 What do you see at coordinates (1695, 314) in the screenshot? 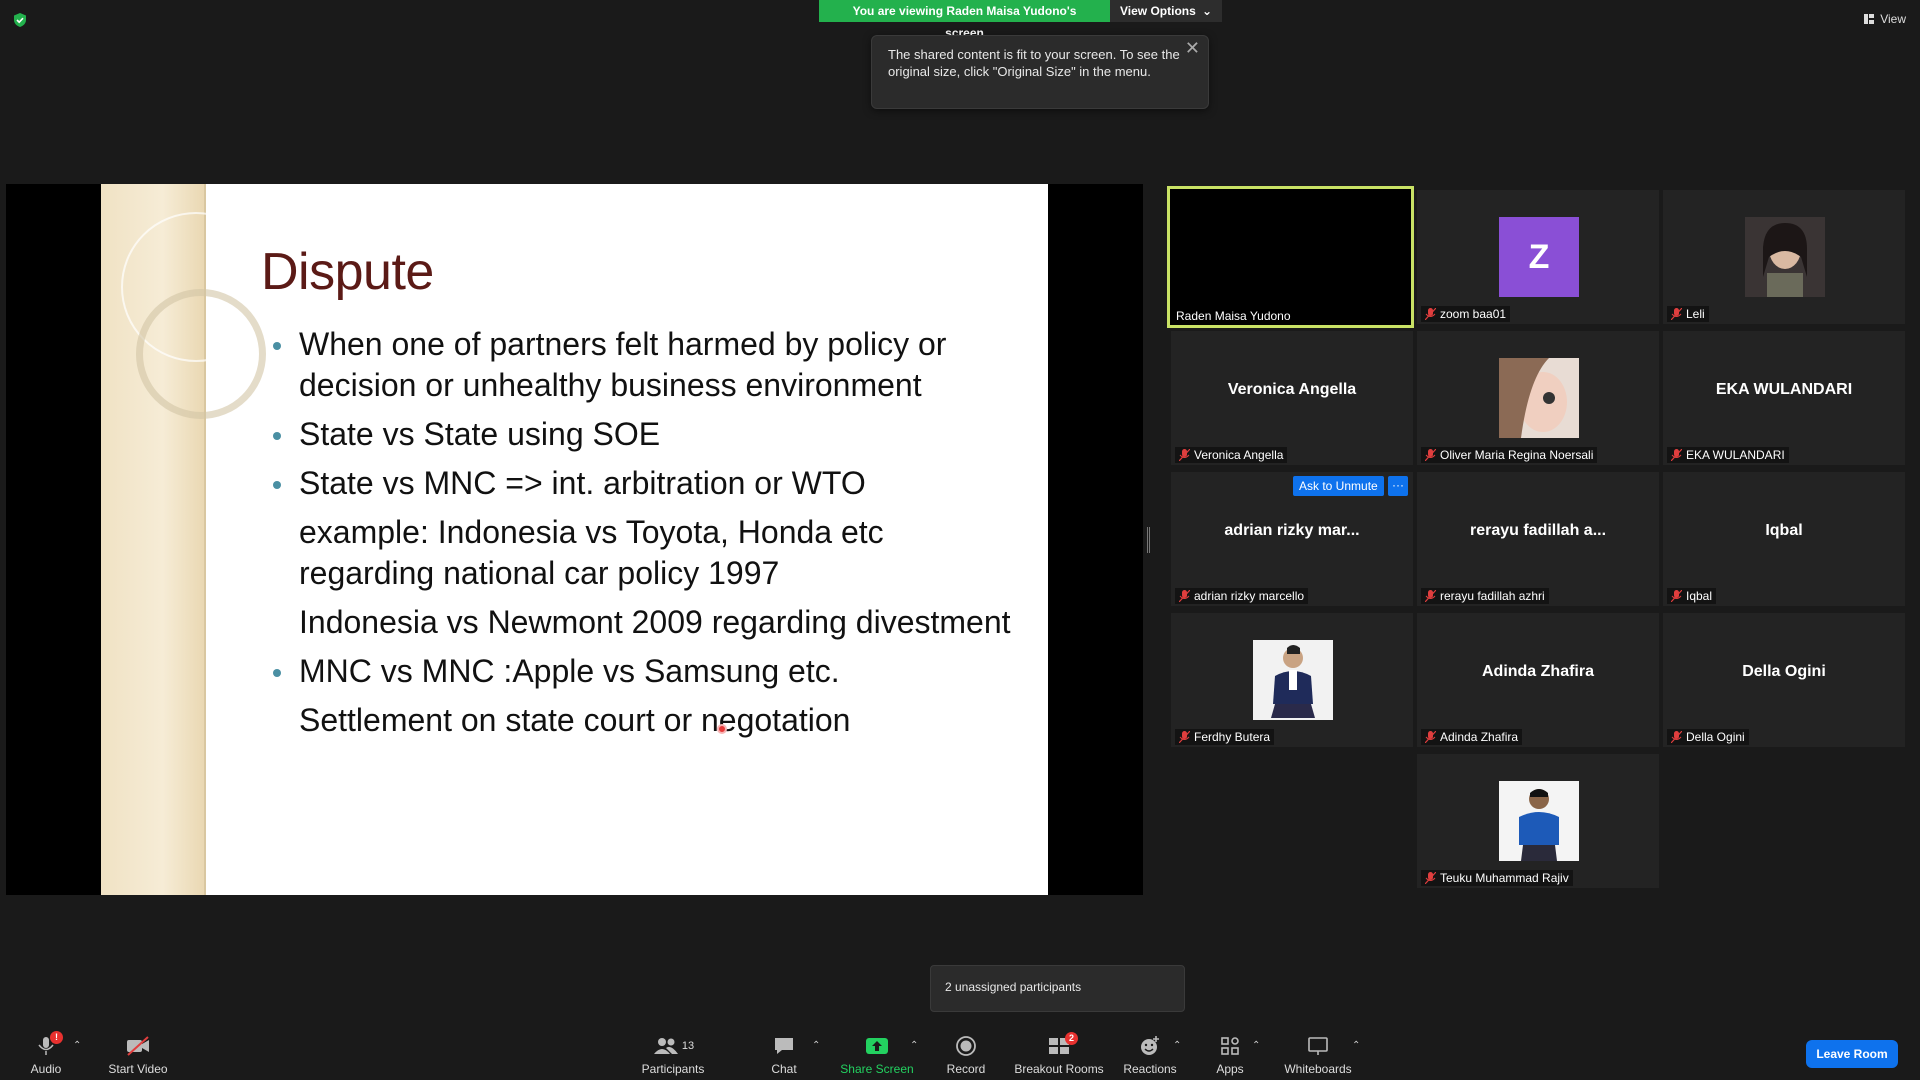
I see `participant-name-text: Leli` at bounding box center [1695, 314].